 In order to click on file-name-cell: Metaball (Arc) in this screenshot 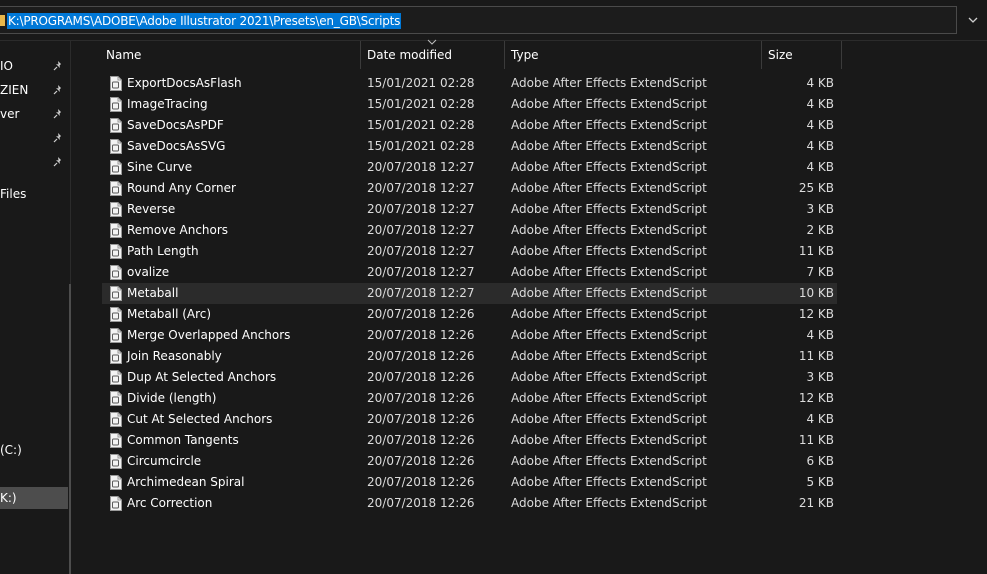, I will do `click(169, 314)`.